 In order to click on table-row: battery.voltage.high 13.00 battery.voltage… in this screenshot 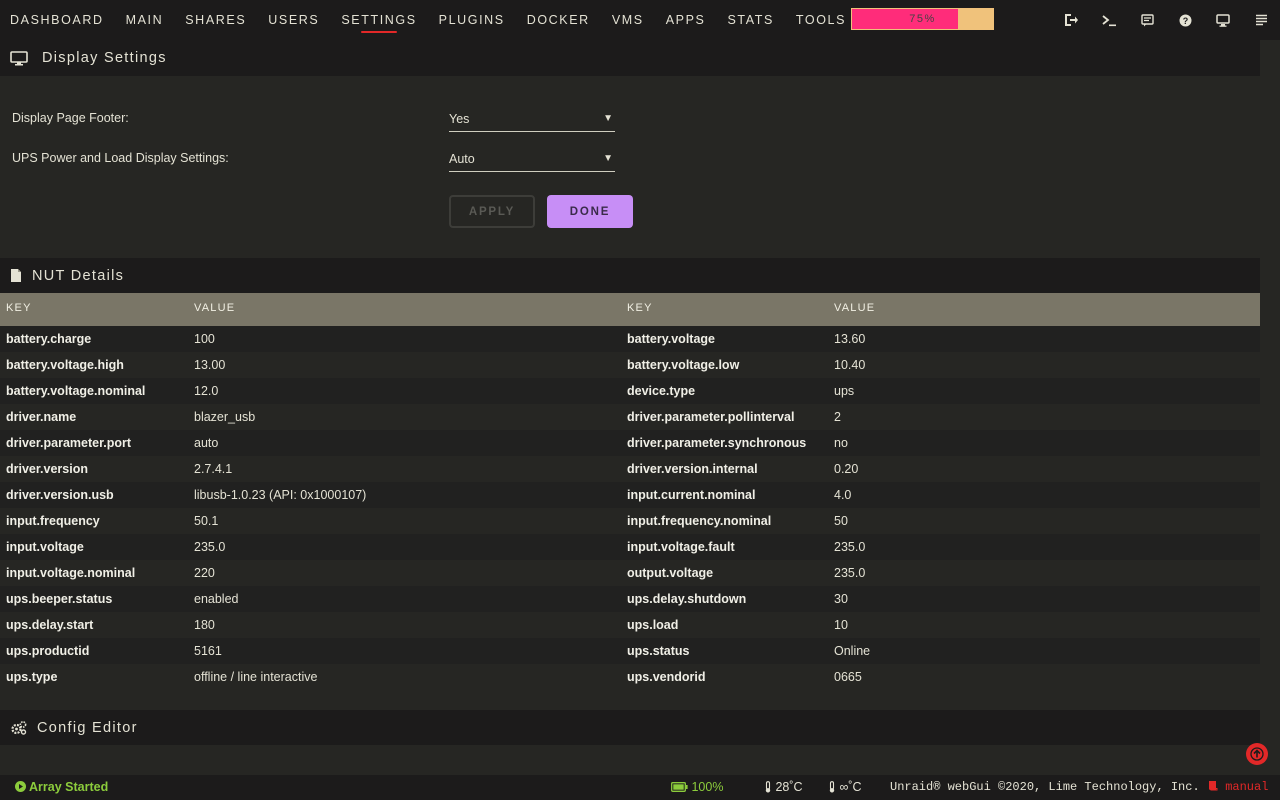, I will do `click(630, 365)`.